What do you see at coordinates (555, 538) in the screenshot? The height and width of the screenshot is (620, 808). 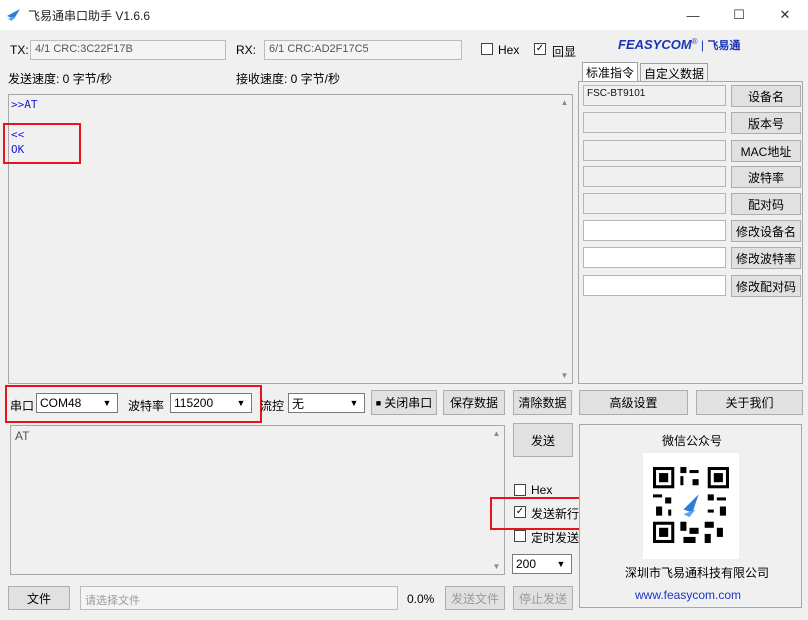 I see `timer-send-label: 定时发送` at bounding box center [555, 538].